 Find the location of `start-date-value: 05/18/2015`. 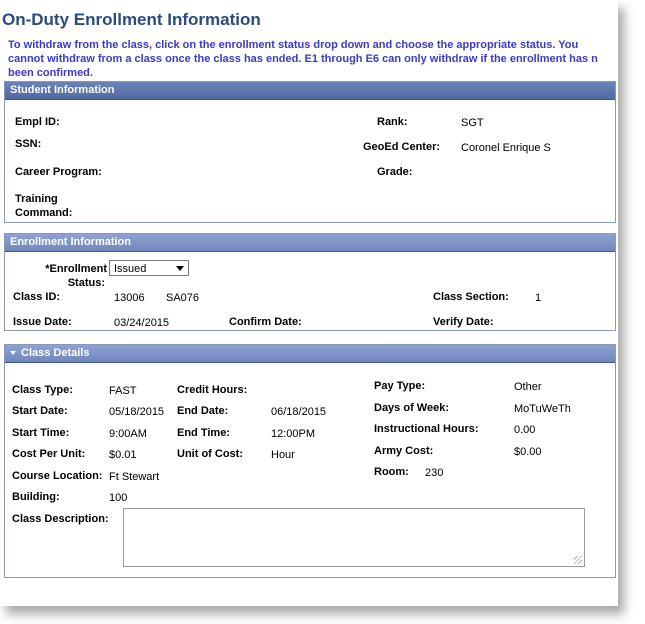

start-date-value: 05/18/2015 is located at coordinates (137, 412).